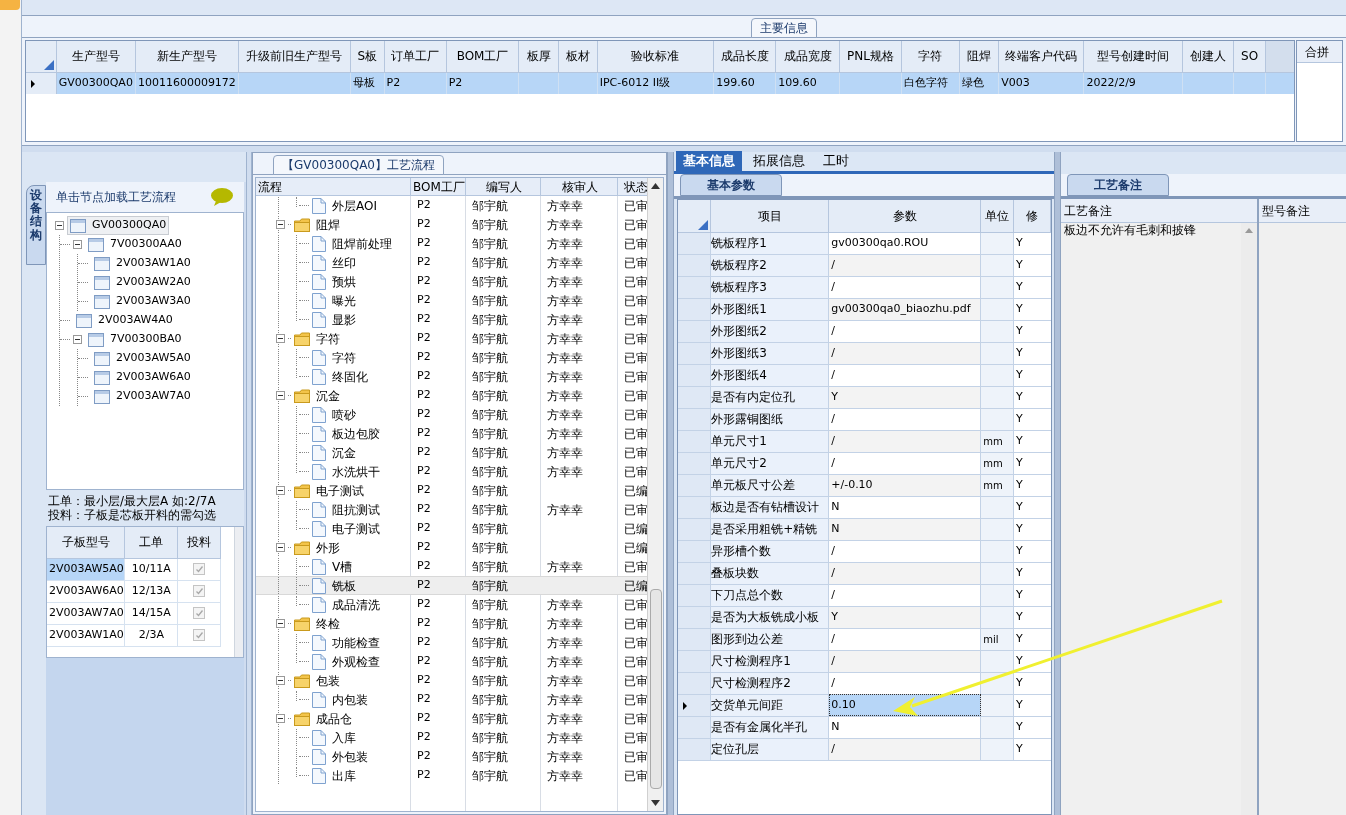 The height and width of the screenshot is (815, 1346). Describe the element at coordinates (86, 613) in the screenshot. I see `table-cell: 2V003AW7A0` at that location.